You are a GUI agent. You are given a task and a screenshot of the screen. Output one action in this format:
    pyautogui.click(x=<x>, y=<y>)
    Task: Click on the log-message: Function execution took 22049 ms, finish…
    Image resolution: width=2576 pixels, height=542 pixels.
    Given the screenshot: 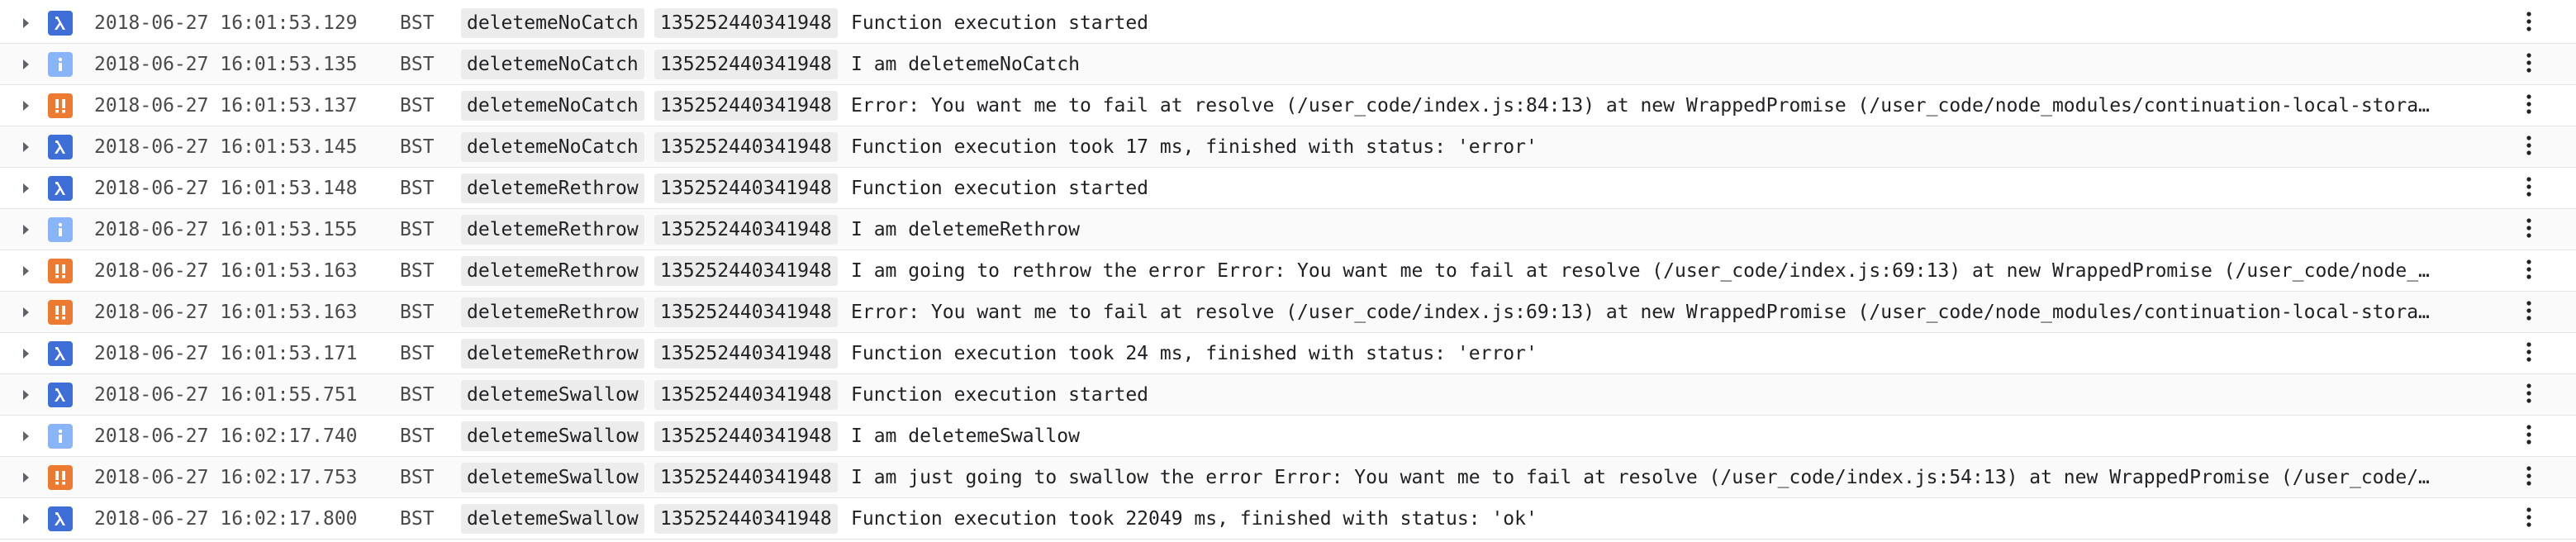 What is the action you would take?
    pyautogui.click(x=1194, y=518)
    